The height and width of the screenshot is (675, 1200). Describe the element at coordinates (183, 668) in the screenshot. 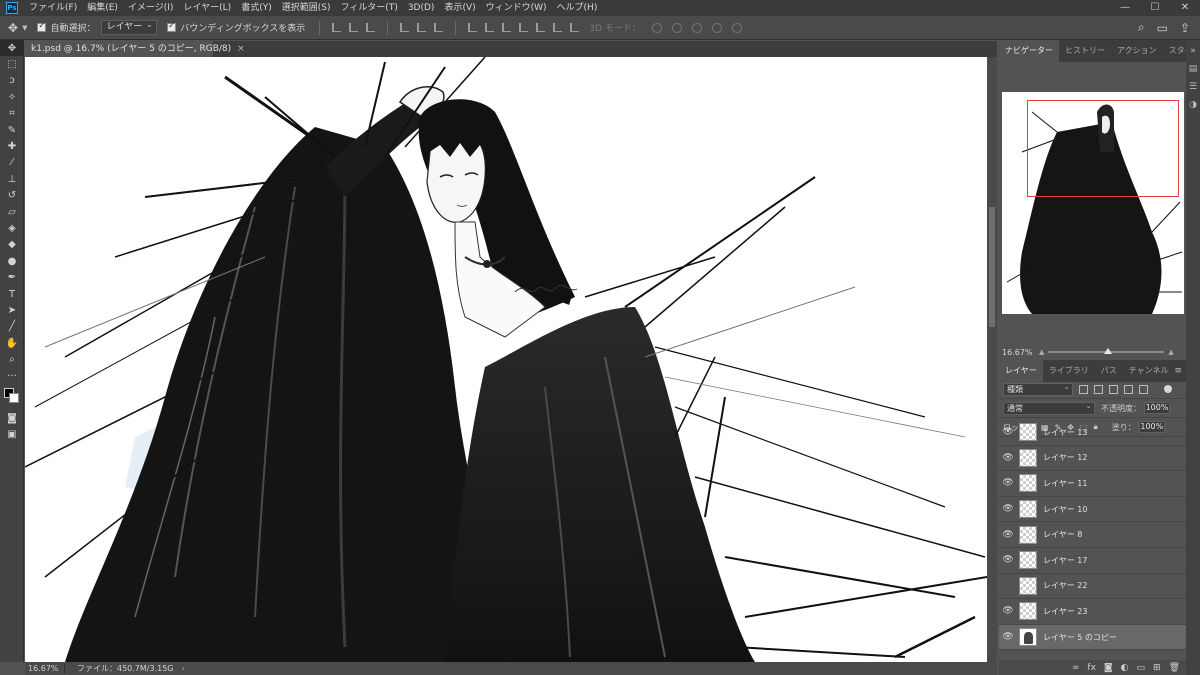

I see `status-menu-arrow-icon: ›` at that location.